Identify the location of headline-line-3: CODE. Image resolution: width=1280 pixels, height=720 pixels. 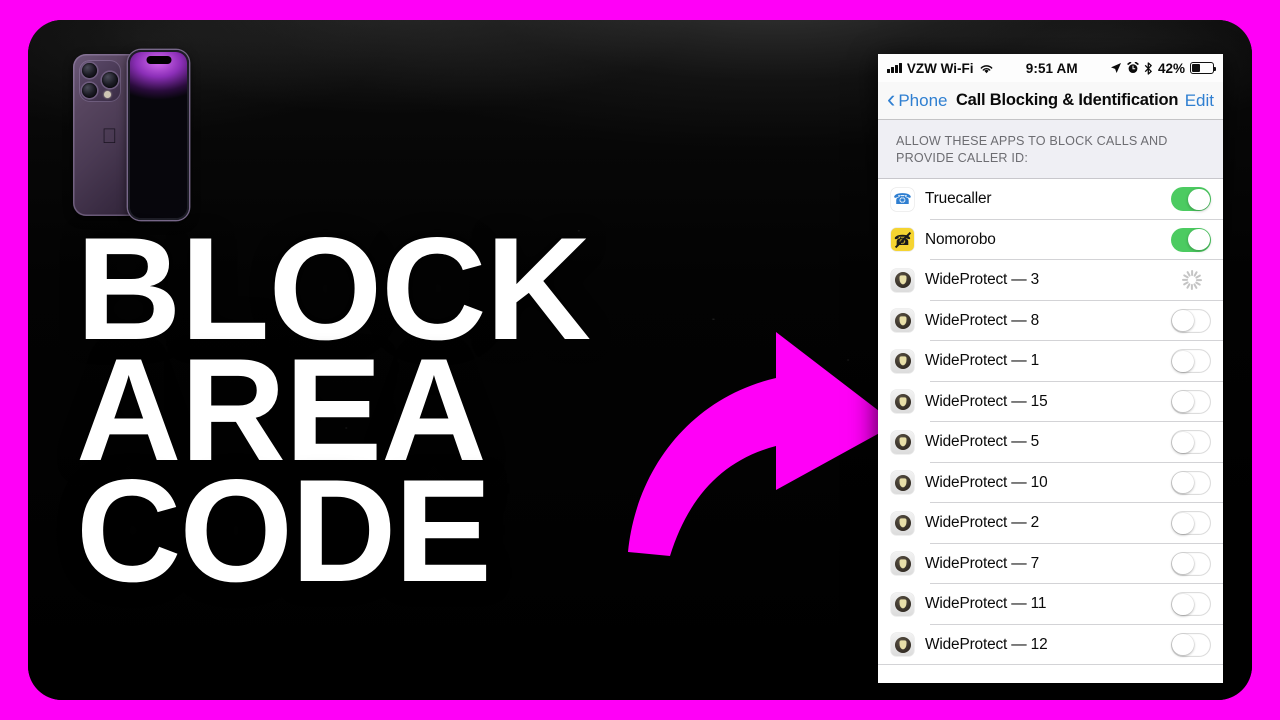
(284, 531).